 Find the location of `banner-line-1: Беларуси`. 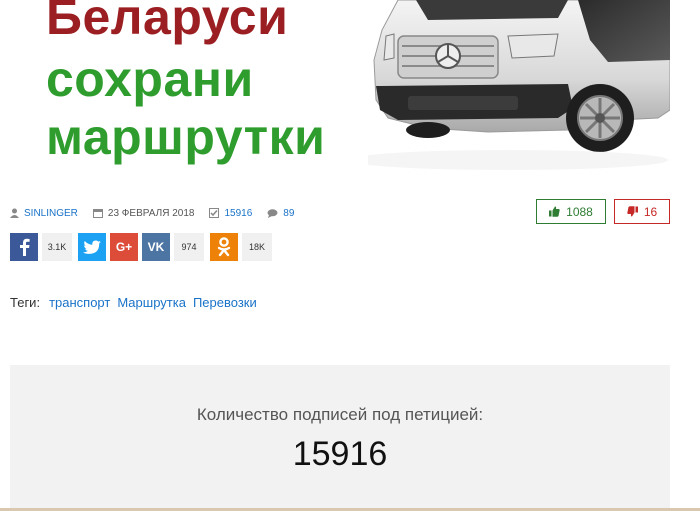

banner-line-1: Беларуси is located at coordinates (167, 22).